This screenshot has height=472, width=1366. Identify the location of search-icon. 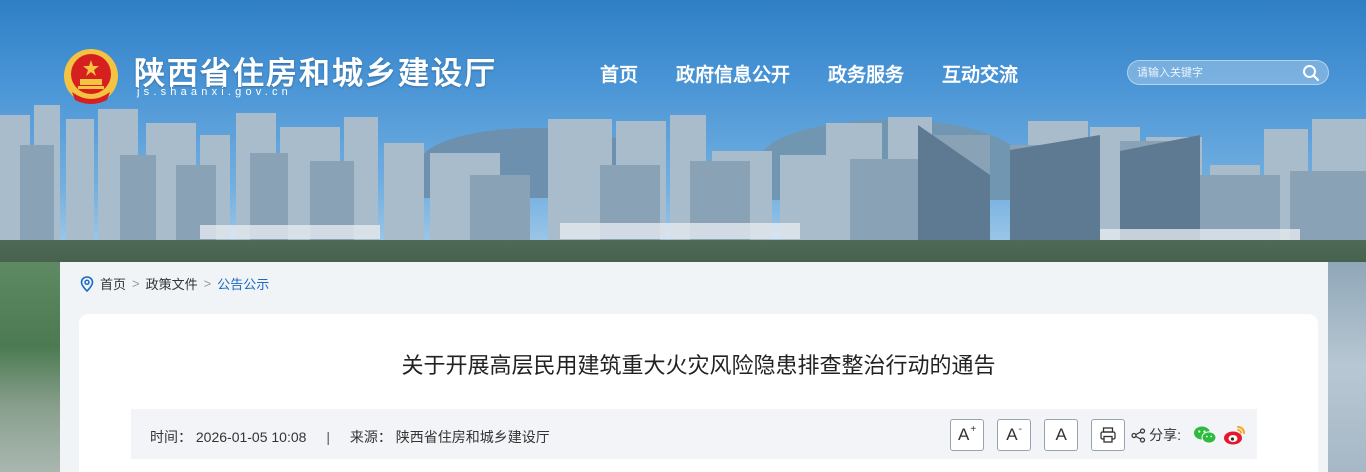
(1311, 73).